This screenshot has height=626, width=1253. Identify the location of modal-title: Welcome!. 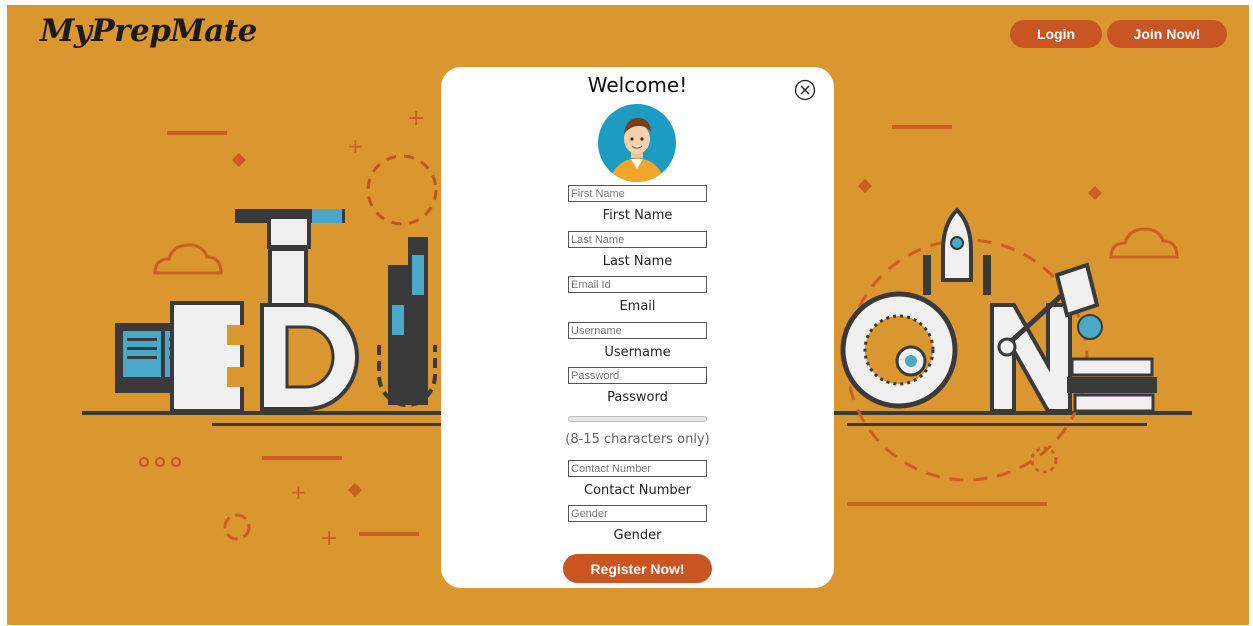
(637, 85).